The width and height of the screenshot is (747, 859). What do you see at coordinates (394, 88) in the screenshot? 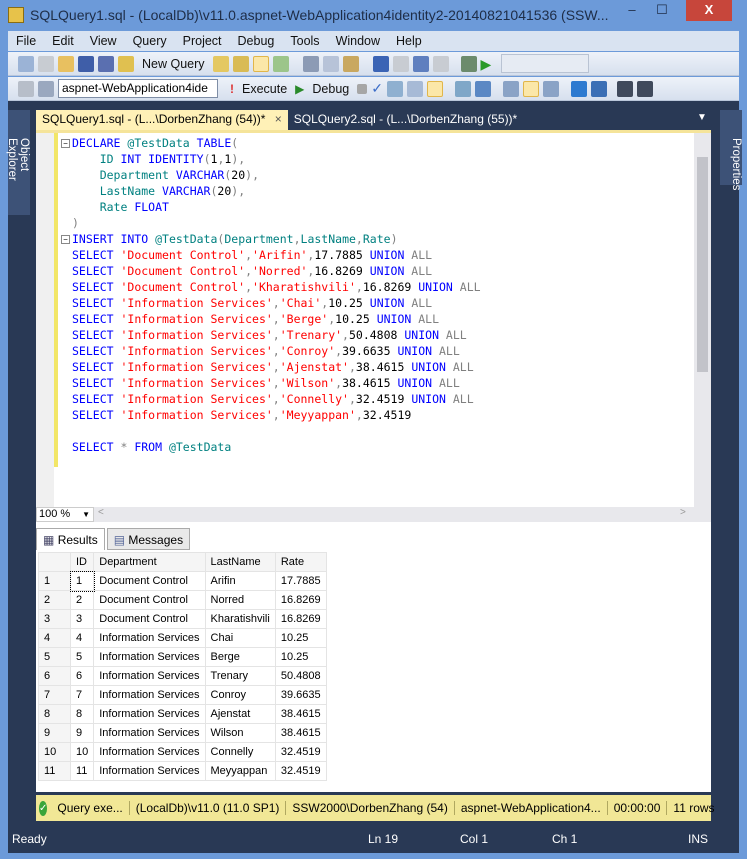
I see `display-plan-icon` at bounding box center [394, 88].